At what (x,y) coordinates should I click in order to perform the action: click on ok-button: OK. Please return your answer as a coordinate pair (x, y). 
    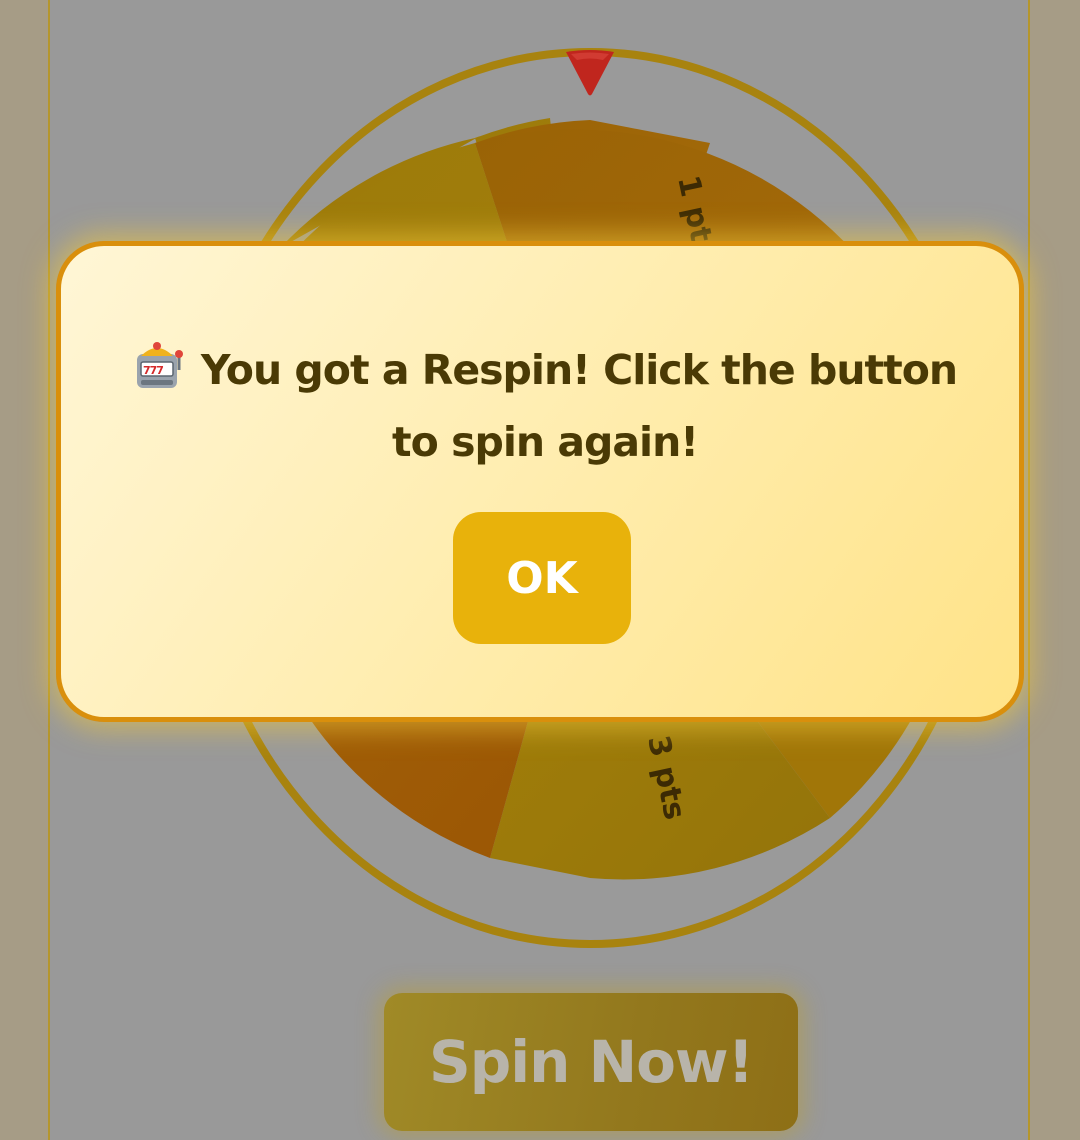
    Looking at the image, I should click on (542, 578).